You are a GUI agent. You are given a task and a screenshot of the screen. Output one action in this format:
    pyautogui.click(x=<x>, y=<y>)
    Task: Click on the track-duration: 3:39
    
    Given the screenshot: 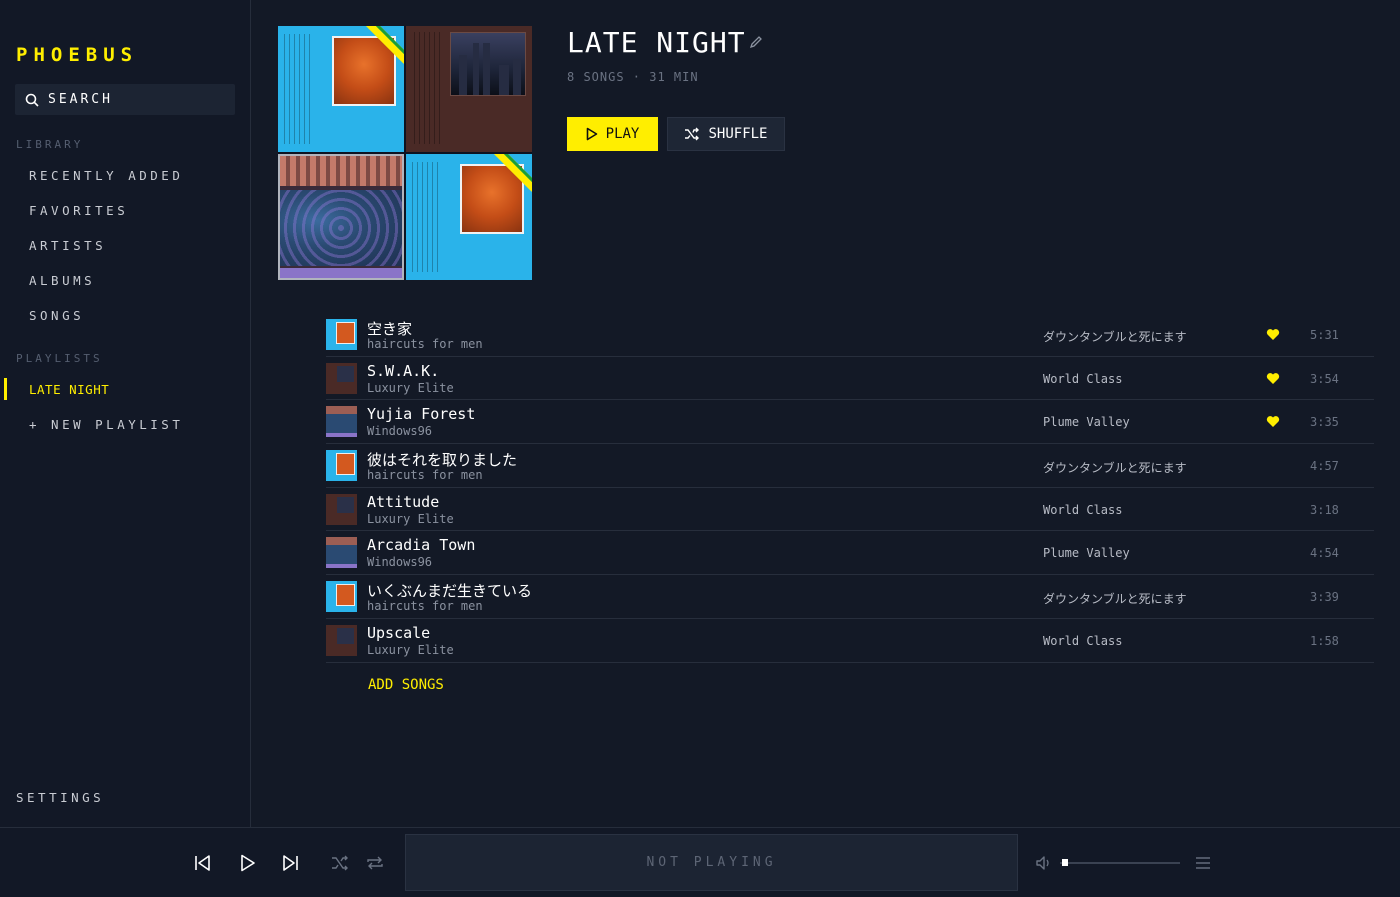 What is the action you would take?
    pyautogui.click(x=1324, y=597)
    